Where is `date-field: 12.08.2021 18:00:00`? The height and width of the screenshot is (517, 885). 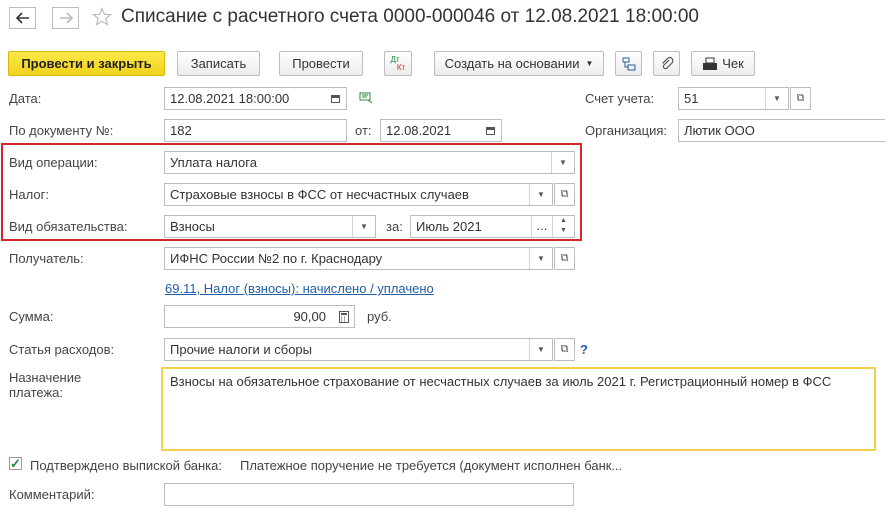 date-field: 12.08.2021 18:00:00 is located at coordinates (255, 98).